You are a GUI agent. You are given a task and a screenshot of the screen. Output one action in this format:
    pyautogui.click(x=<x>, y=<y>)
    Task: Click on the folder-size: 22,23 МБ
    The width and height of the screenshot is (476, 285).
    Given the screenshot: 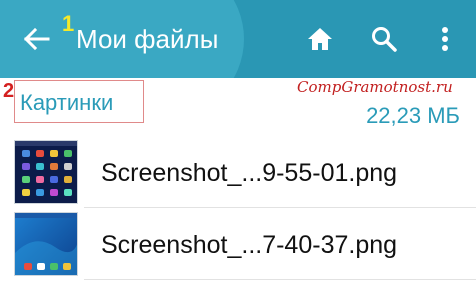 What is the action you would take?
    pyautogui.click(x=413, y=115)
    